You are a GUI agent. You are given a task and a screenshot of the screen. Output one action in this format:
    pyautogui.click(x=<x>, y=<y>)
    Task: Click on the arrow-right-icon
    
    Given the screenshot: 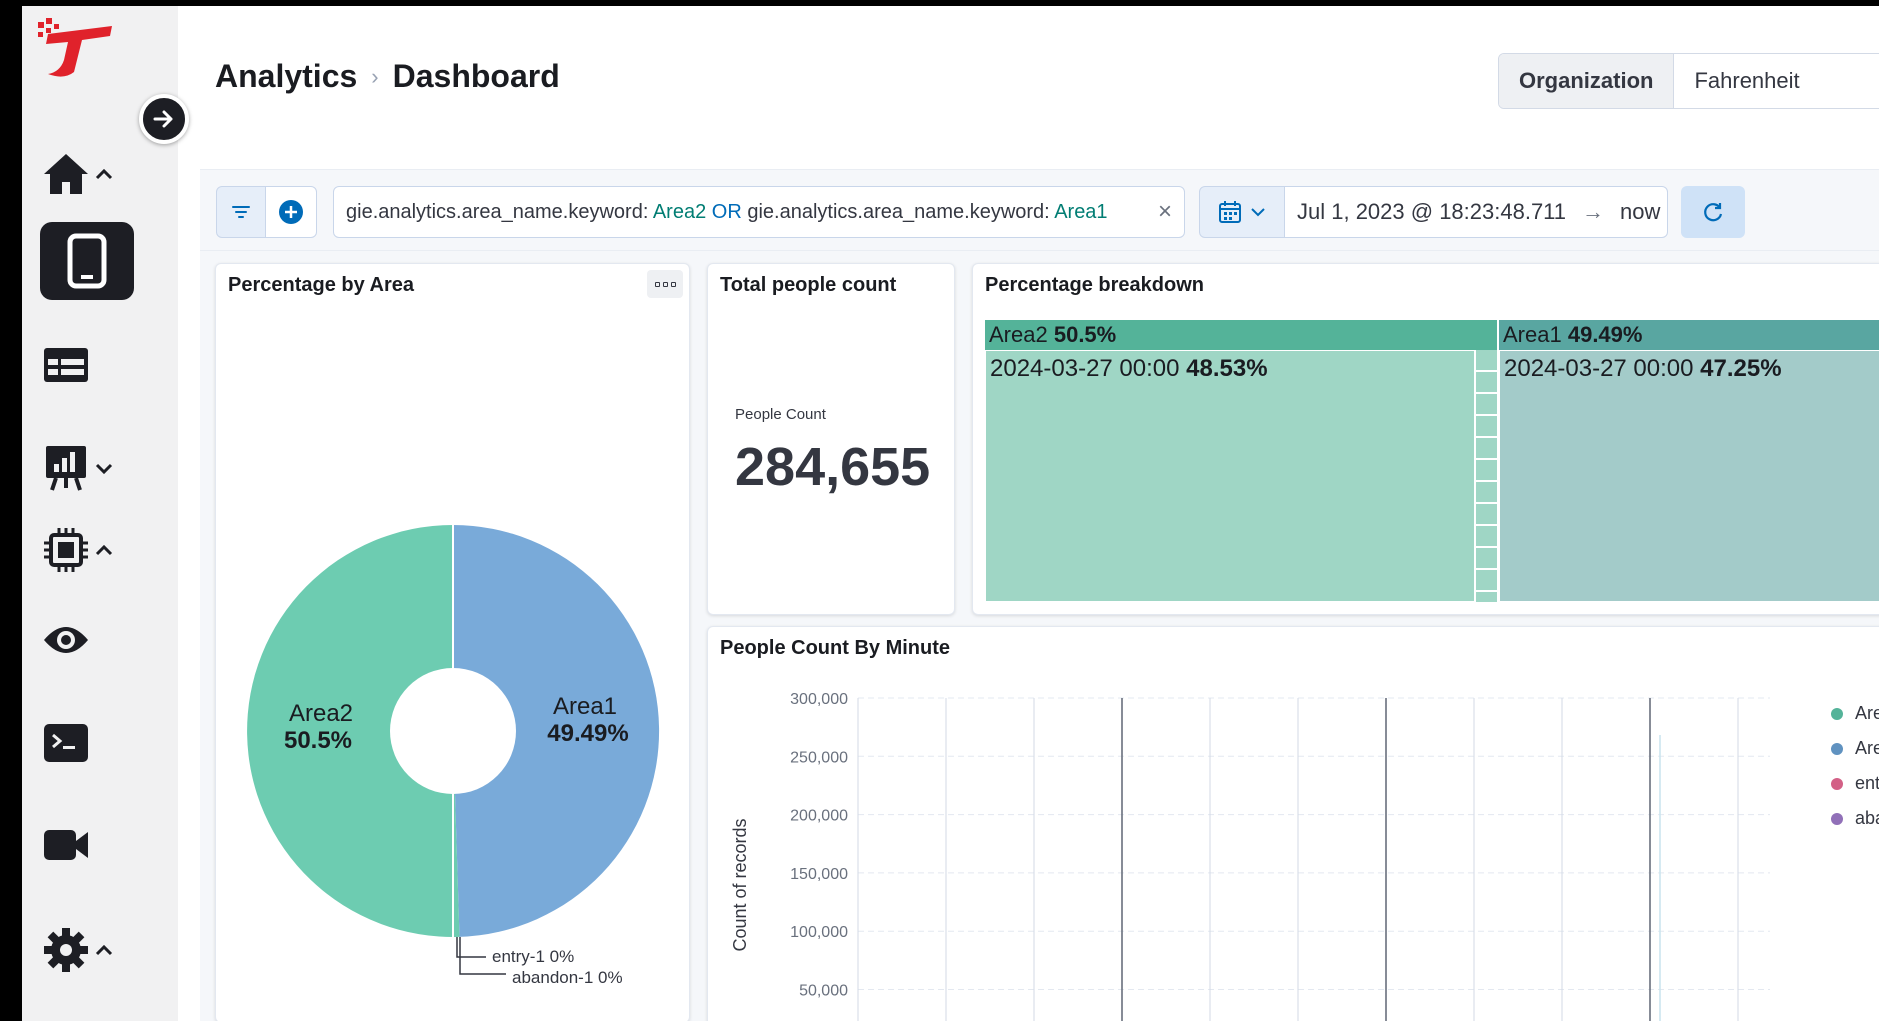 What is the action you would take?
    pyautogui.click(x=163, y=119)
    